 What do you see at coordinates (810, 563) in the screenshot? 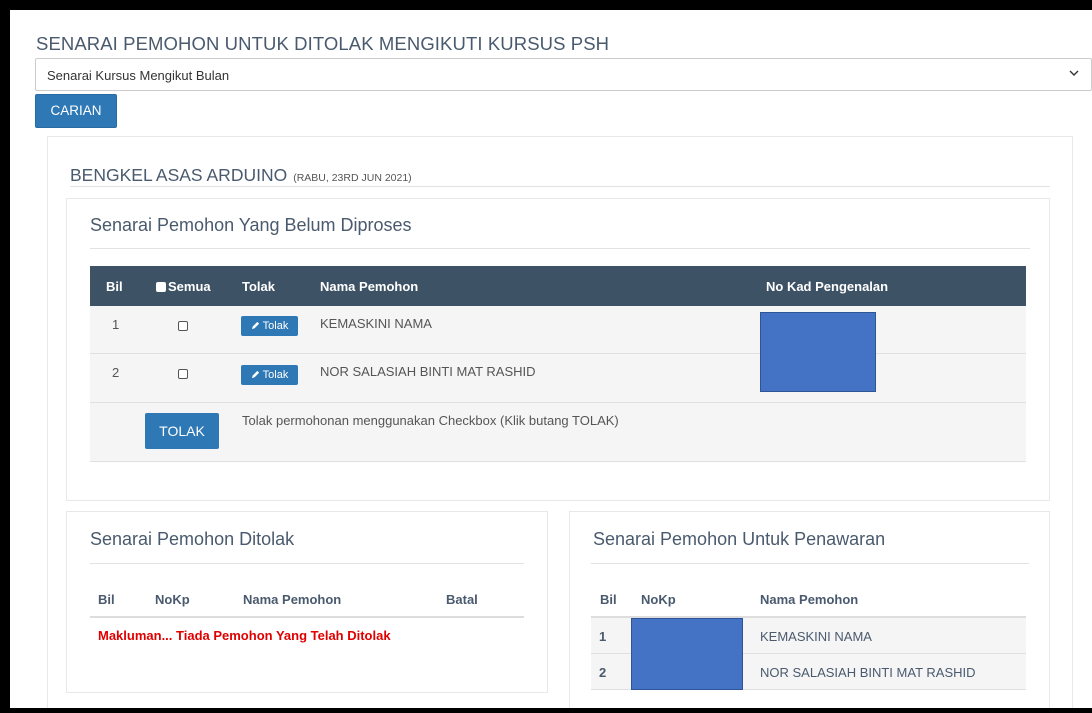
I see `offer-divider` at bounding box center [810, 563].